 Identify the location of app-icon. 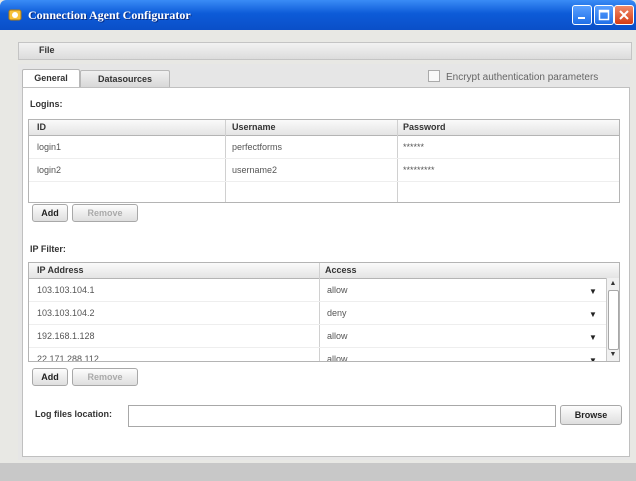
(15, 15).